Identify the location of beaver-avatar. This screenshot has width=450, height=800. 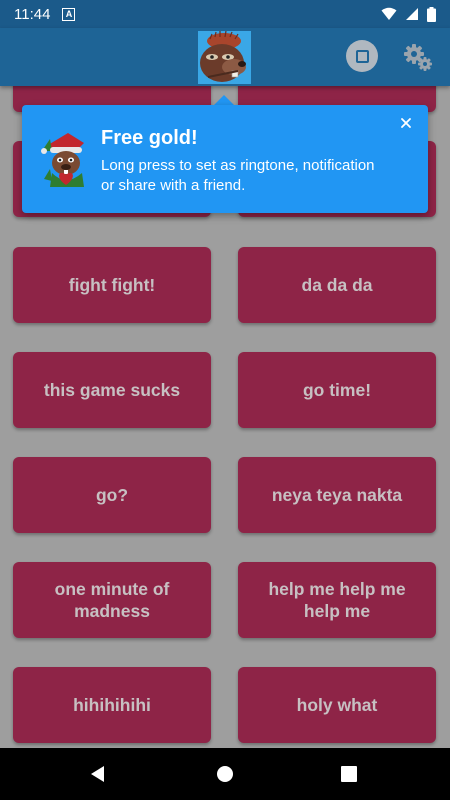
(224, 57).